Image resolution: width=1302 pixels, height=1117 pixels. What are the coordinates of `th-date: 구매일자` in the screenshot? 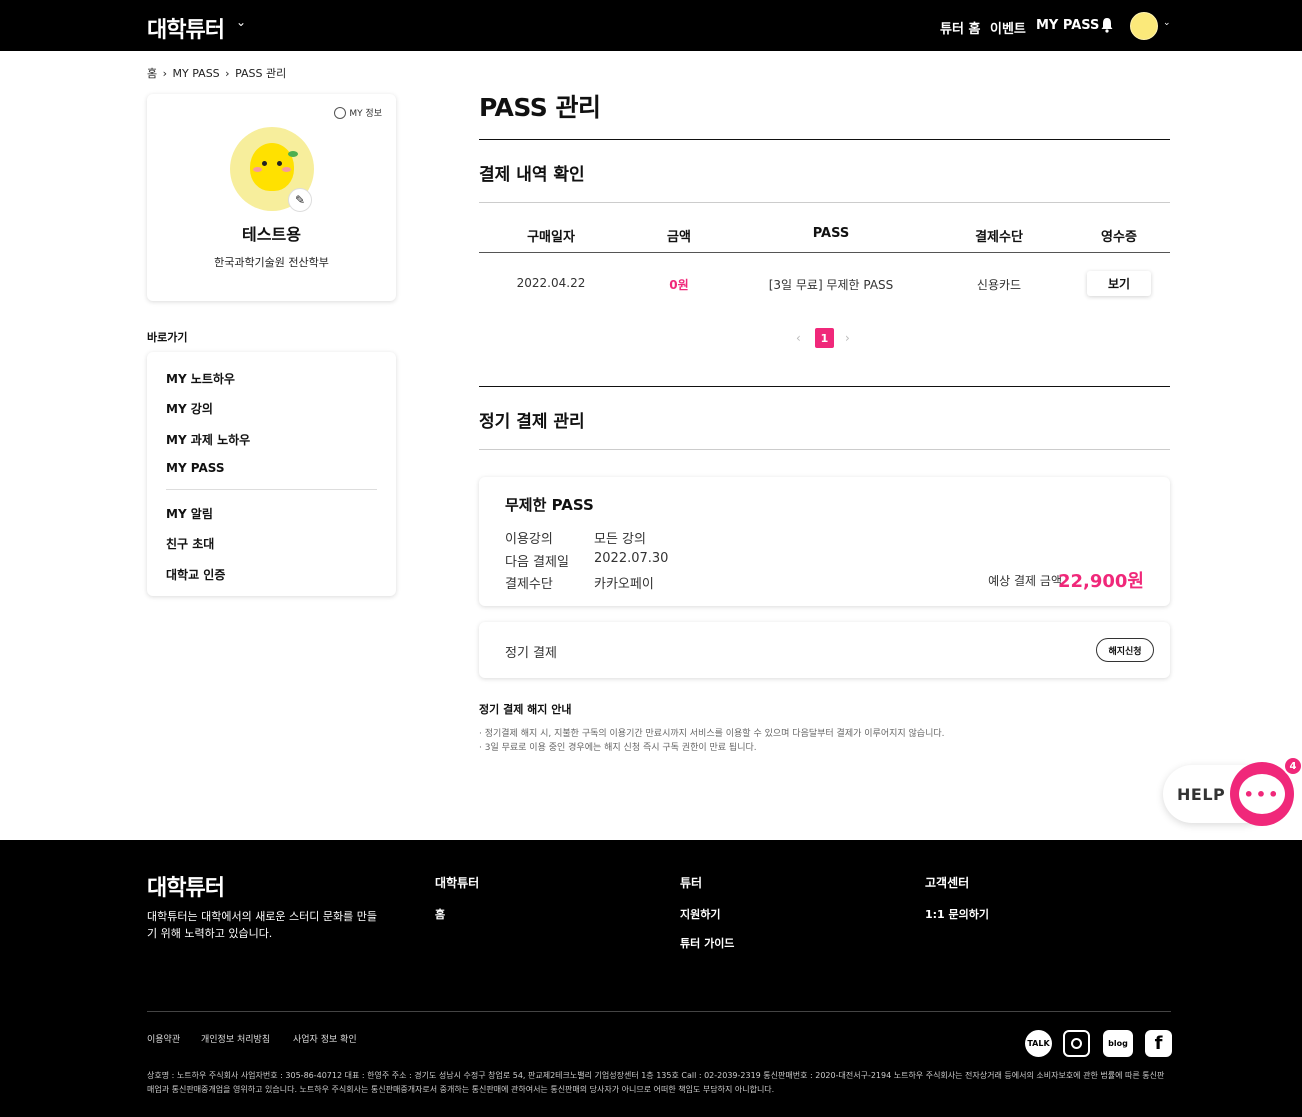 It's located at (551, 237).